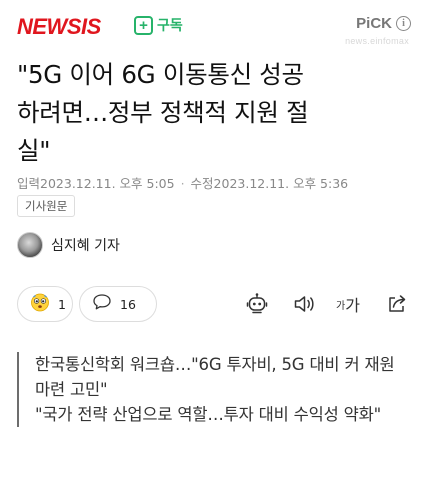  Describe the element at coordinates (163, 112) in the screenshot. I see `title-line: 하려면…정부 정책적 지원 절` at that location.